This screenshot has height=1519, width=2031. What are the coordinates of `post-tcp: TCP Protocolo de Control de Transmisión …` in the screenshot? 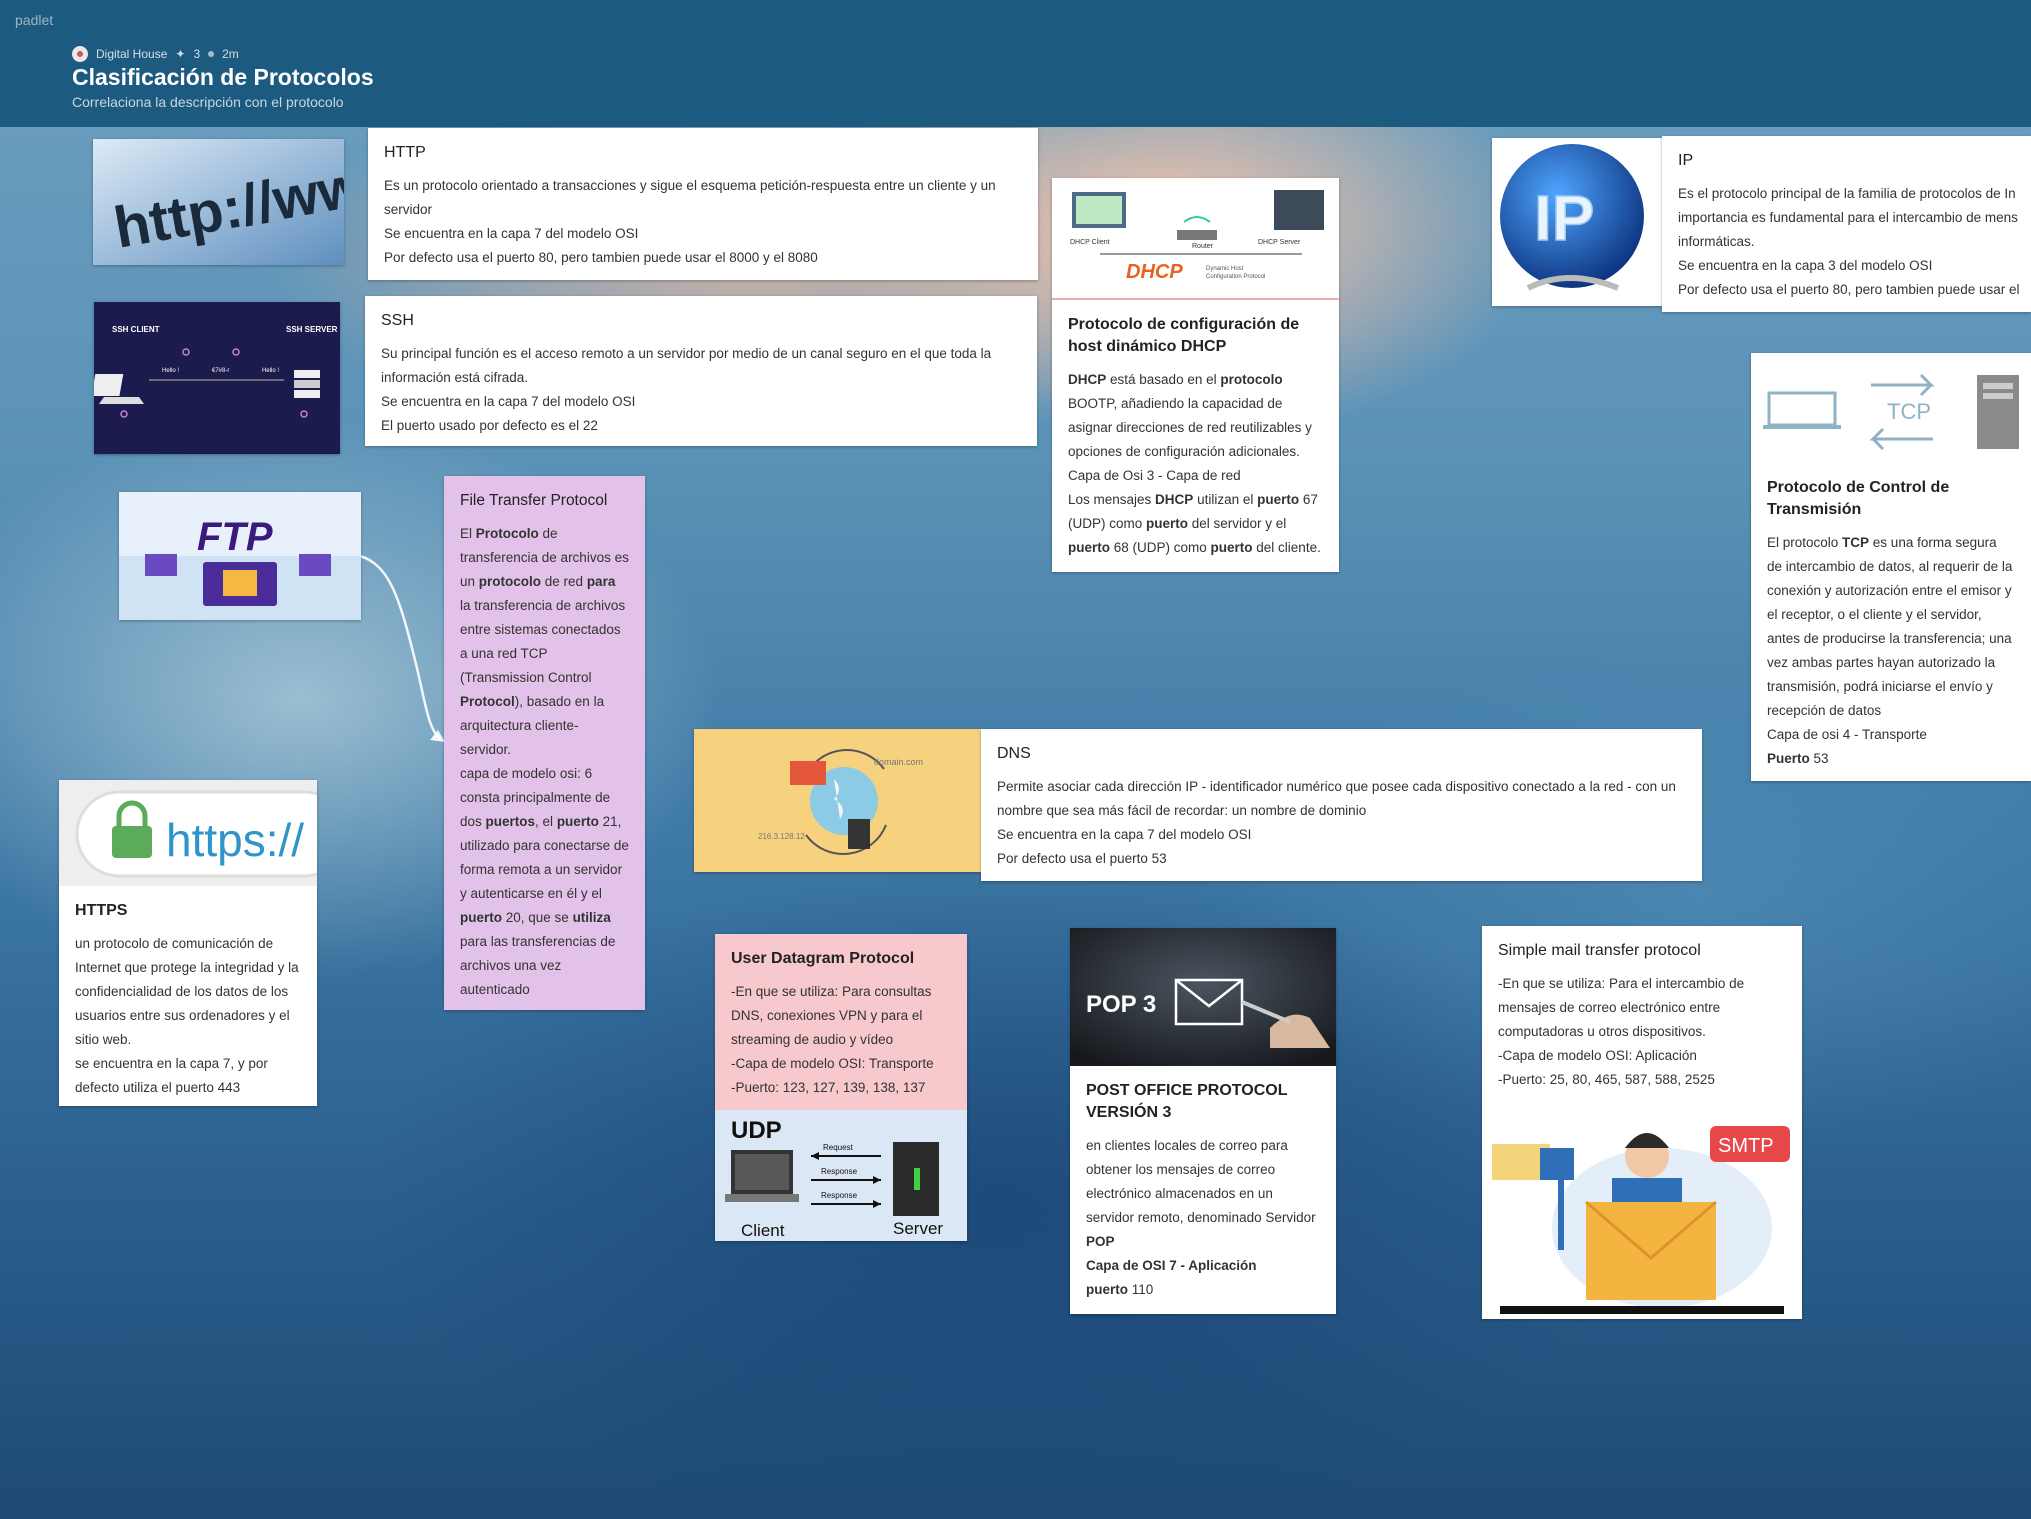 It's located at (1891, 567).